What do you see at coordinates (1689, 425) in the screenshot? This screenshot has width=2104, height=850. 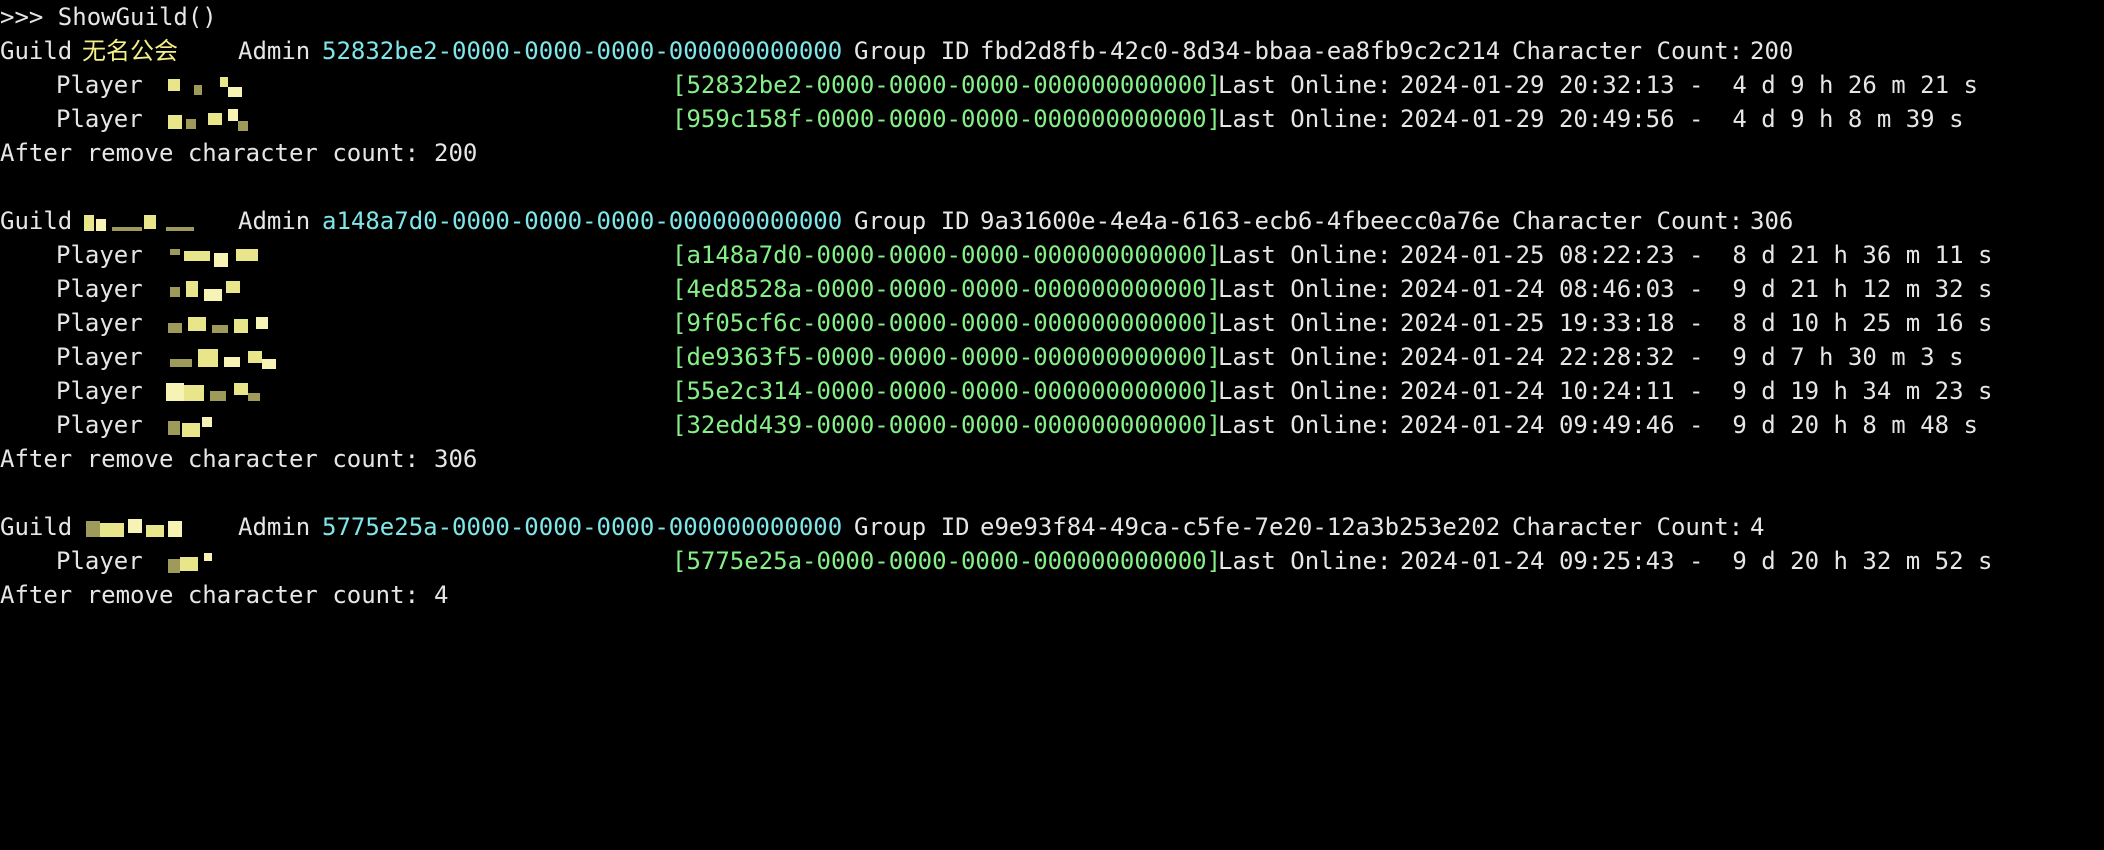 I see `last-online-value: 2024-01-24 09:49:46 - 9 d 20 h 8 m 48 s` at bounding box center [1689, 425].